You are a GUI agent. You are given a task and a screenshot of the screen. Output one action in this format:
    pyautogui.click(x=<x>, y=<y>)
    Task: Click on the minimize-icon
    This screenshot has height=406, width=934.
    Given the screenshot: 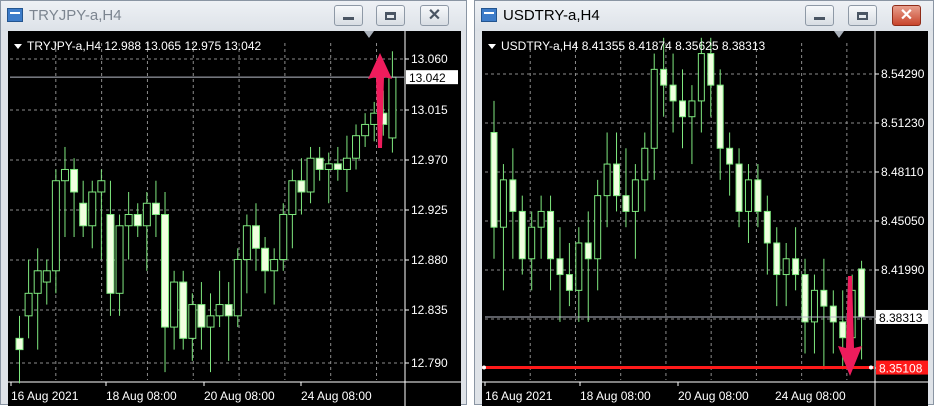 What is the action you would take?
    pyautogui.click(x=348, y=18)
    